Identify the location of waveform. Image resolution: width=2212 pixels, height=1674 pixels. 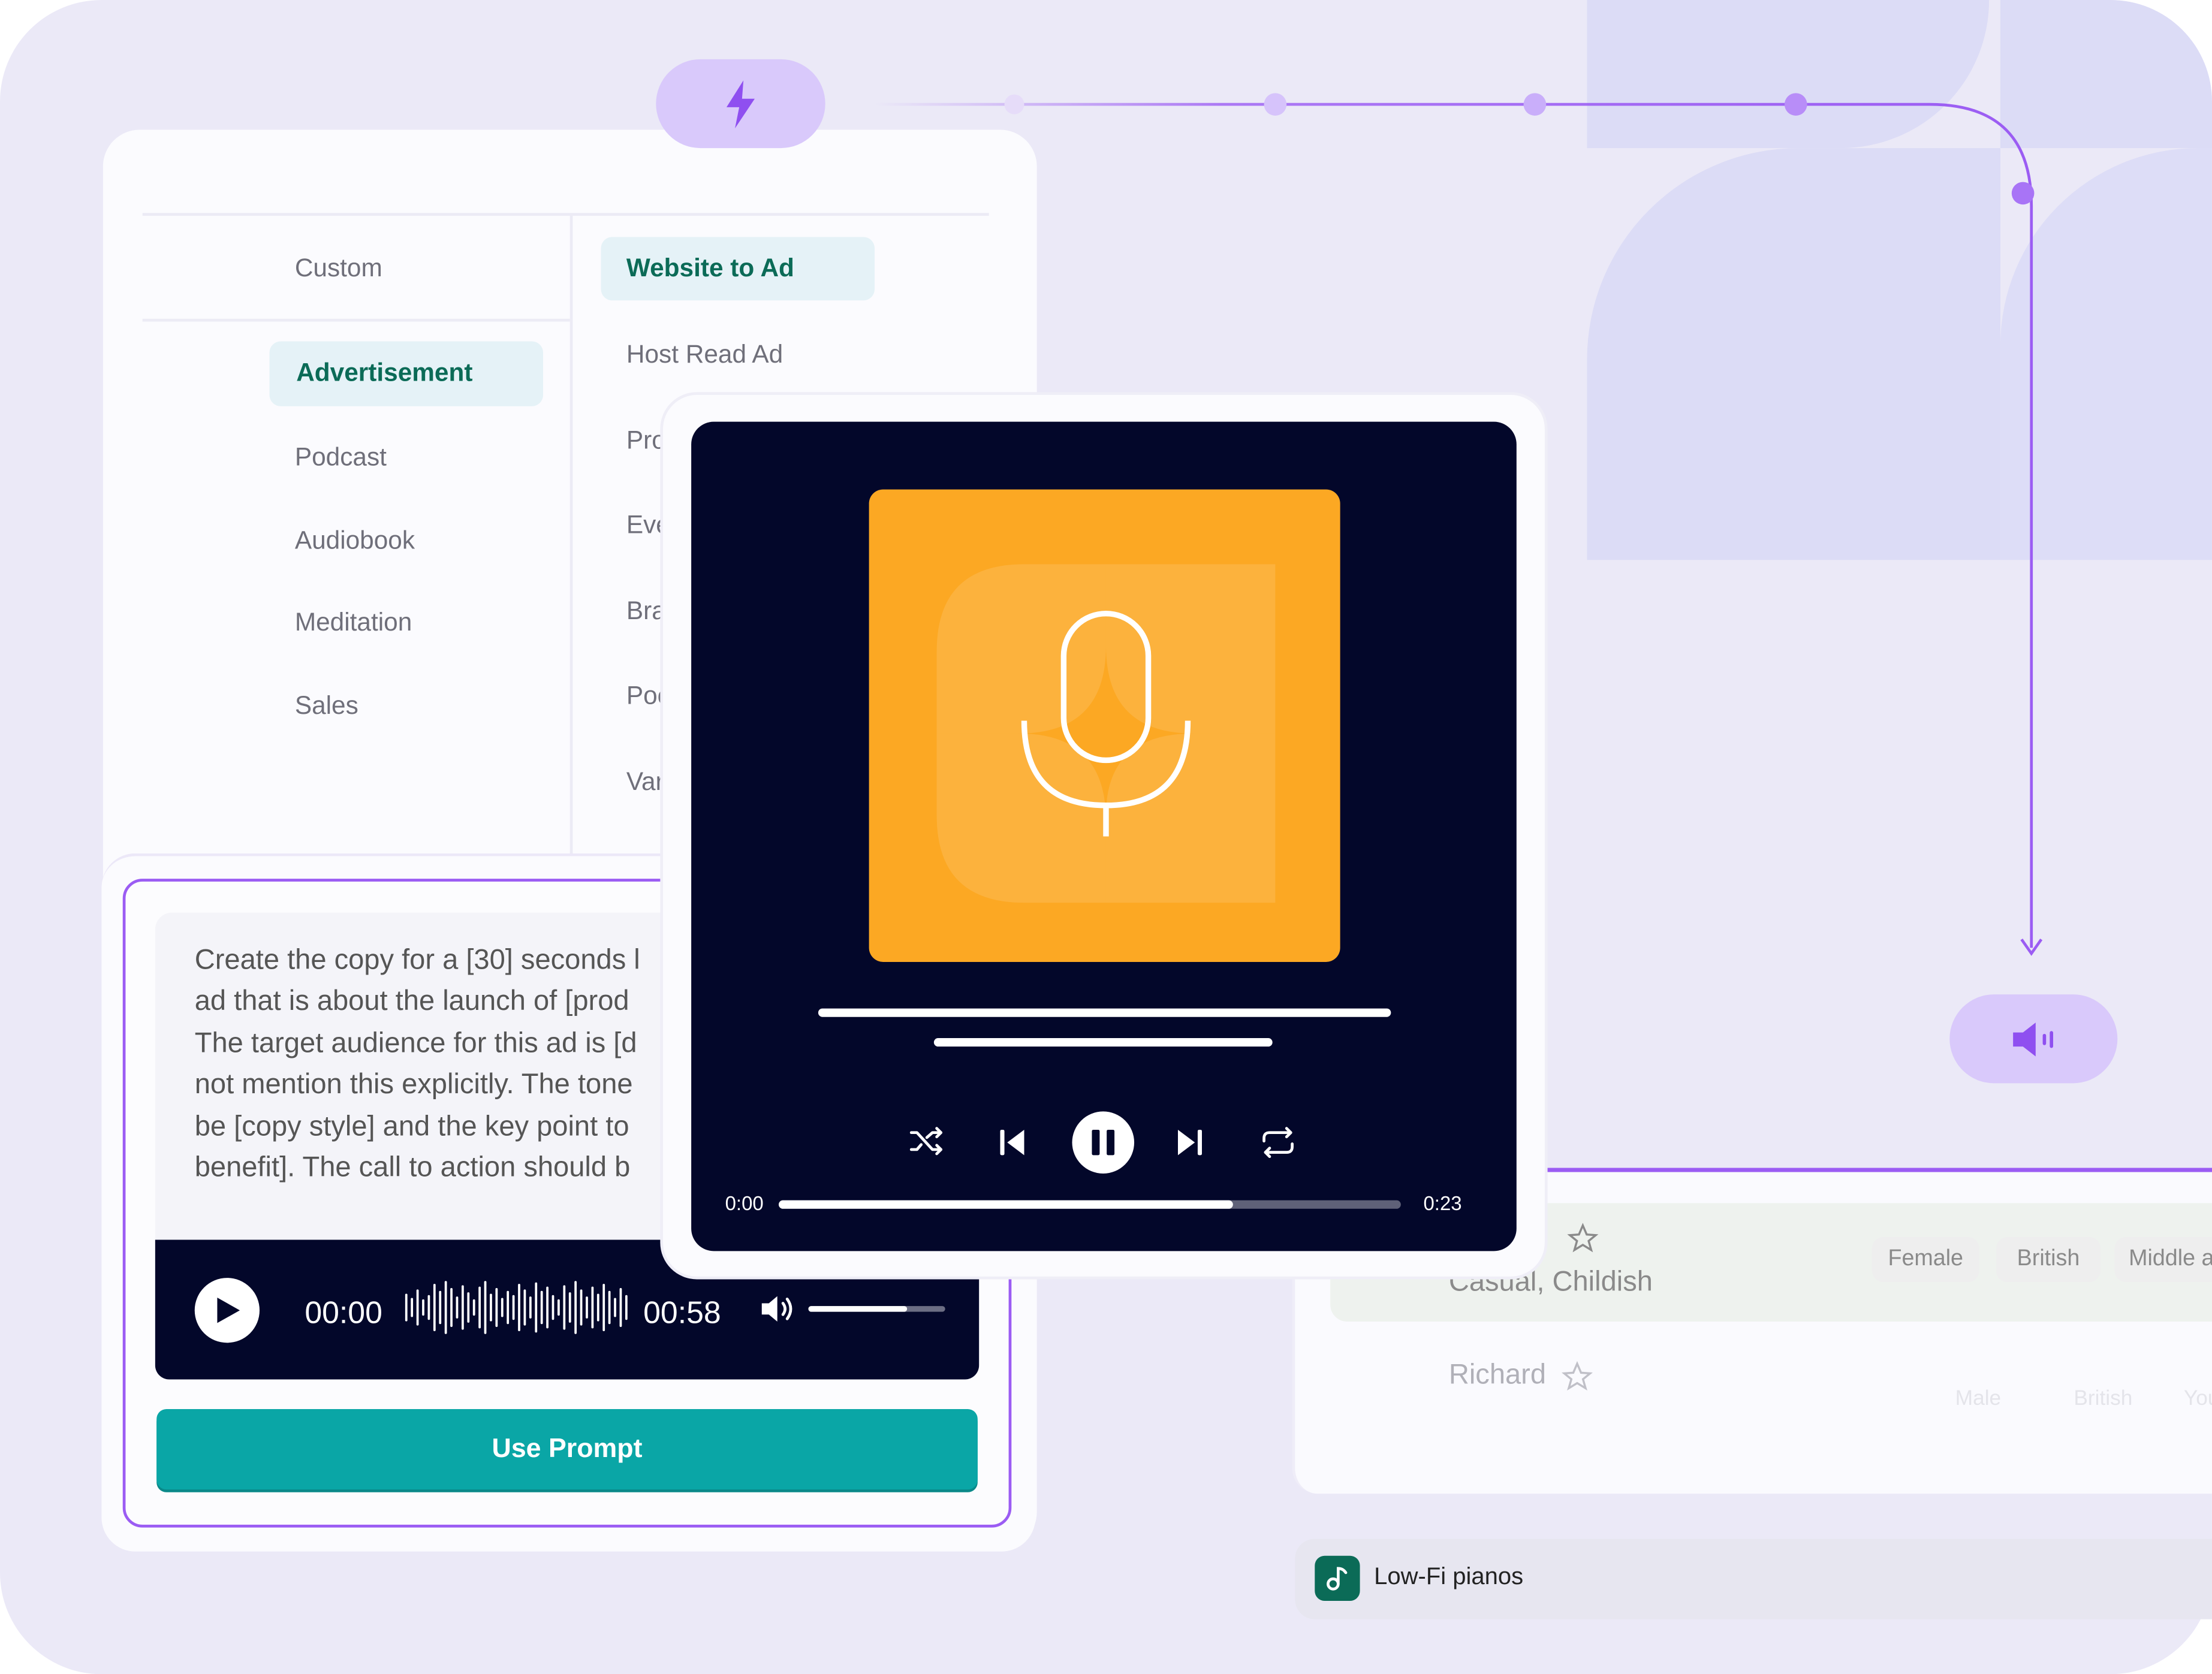
(517, 1307).